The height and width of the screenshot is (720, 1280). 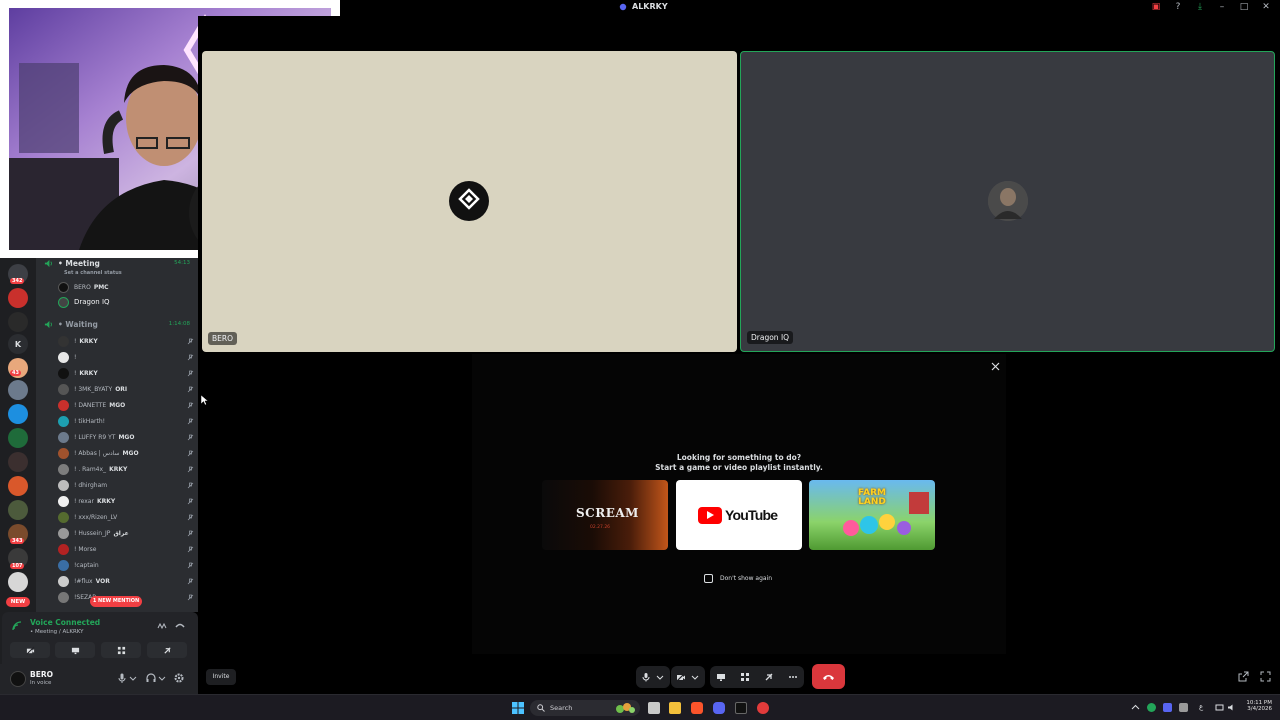 I want to click on voice-member: ! xxx/Rizen_LV, so click(x=126, y=518).